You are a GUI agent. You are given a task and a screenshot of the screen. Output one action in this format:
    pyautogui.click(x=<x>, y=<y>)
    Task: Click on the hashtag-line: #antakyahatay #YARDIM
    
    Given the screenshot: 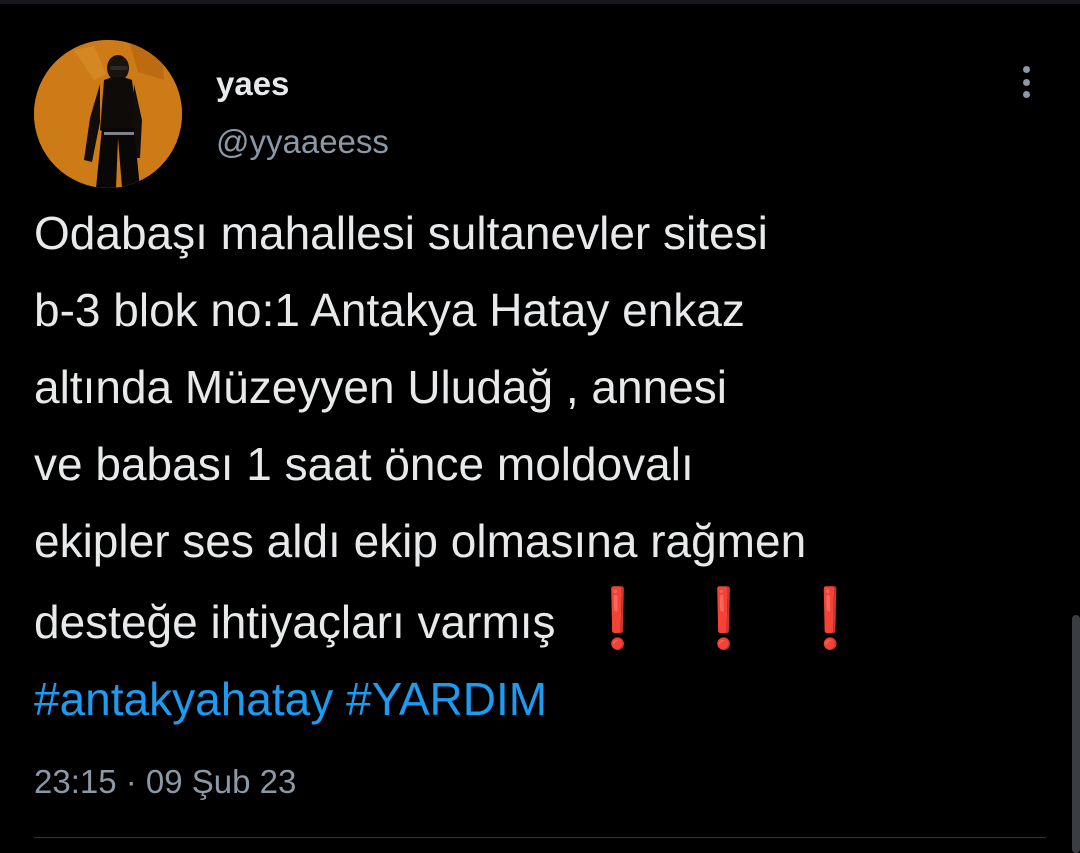 What is the action you would take?
    pyautogui.click(x=539, y=699)
    